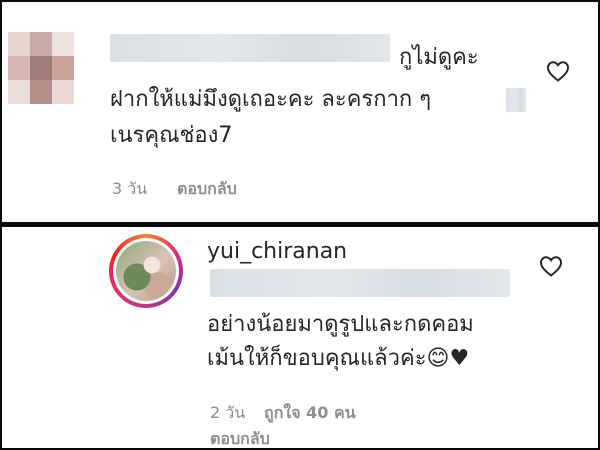 The width and height of the screenshot is (600, 450). What do you see at coordinates (317, 358) in the screenshot?
I see `comment-text-line-2-body: เม้นให้ก็ขอบคุณแล้วค่ะ` at bounding box center [317, 358].